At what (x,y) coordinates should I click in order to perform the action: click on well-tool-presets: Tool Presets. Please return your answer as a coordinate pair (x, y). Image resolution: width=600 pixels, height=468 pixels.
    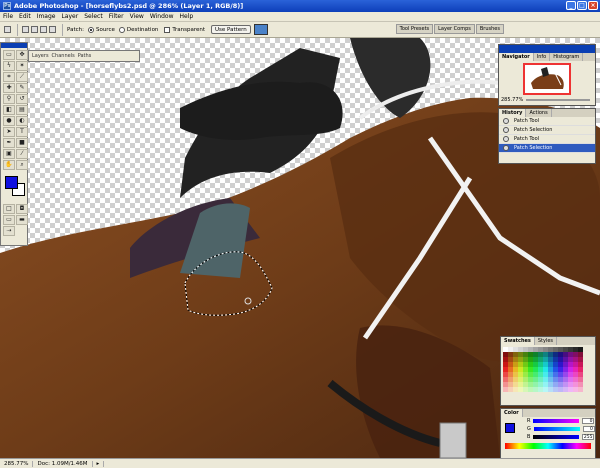
    Looking at the image, I should click on (414, 29).